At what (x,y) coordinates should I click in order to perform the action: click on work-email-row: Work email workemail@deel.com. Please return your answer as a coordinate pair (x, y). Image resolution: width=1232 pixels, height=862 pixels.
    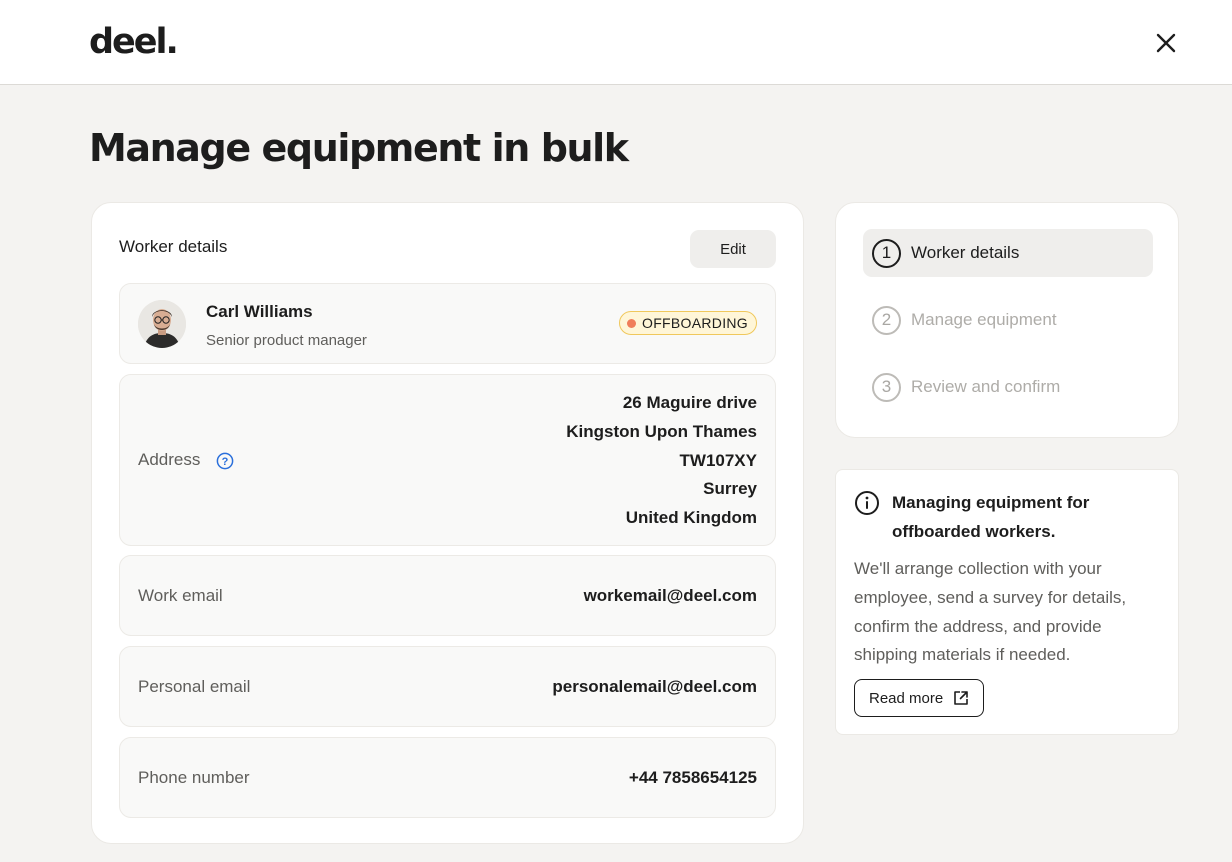
    Looking at the image, I should click on (447, 595).